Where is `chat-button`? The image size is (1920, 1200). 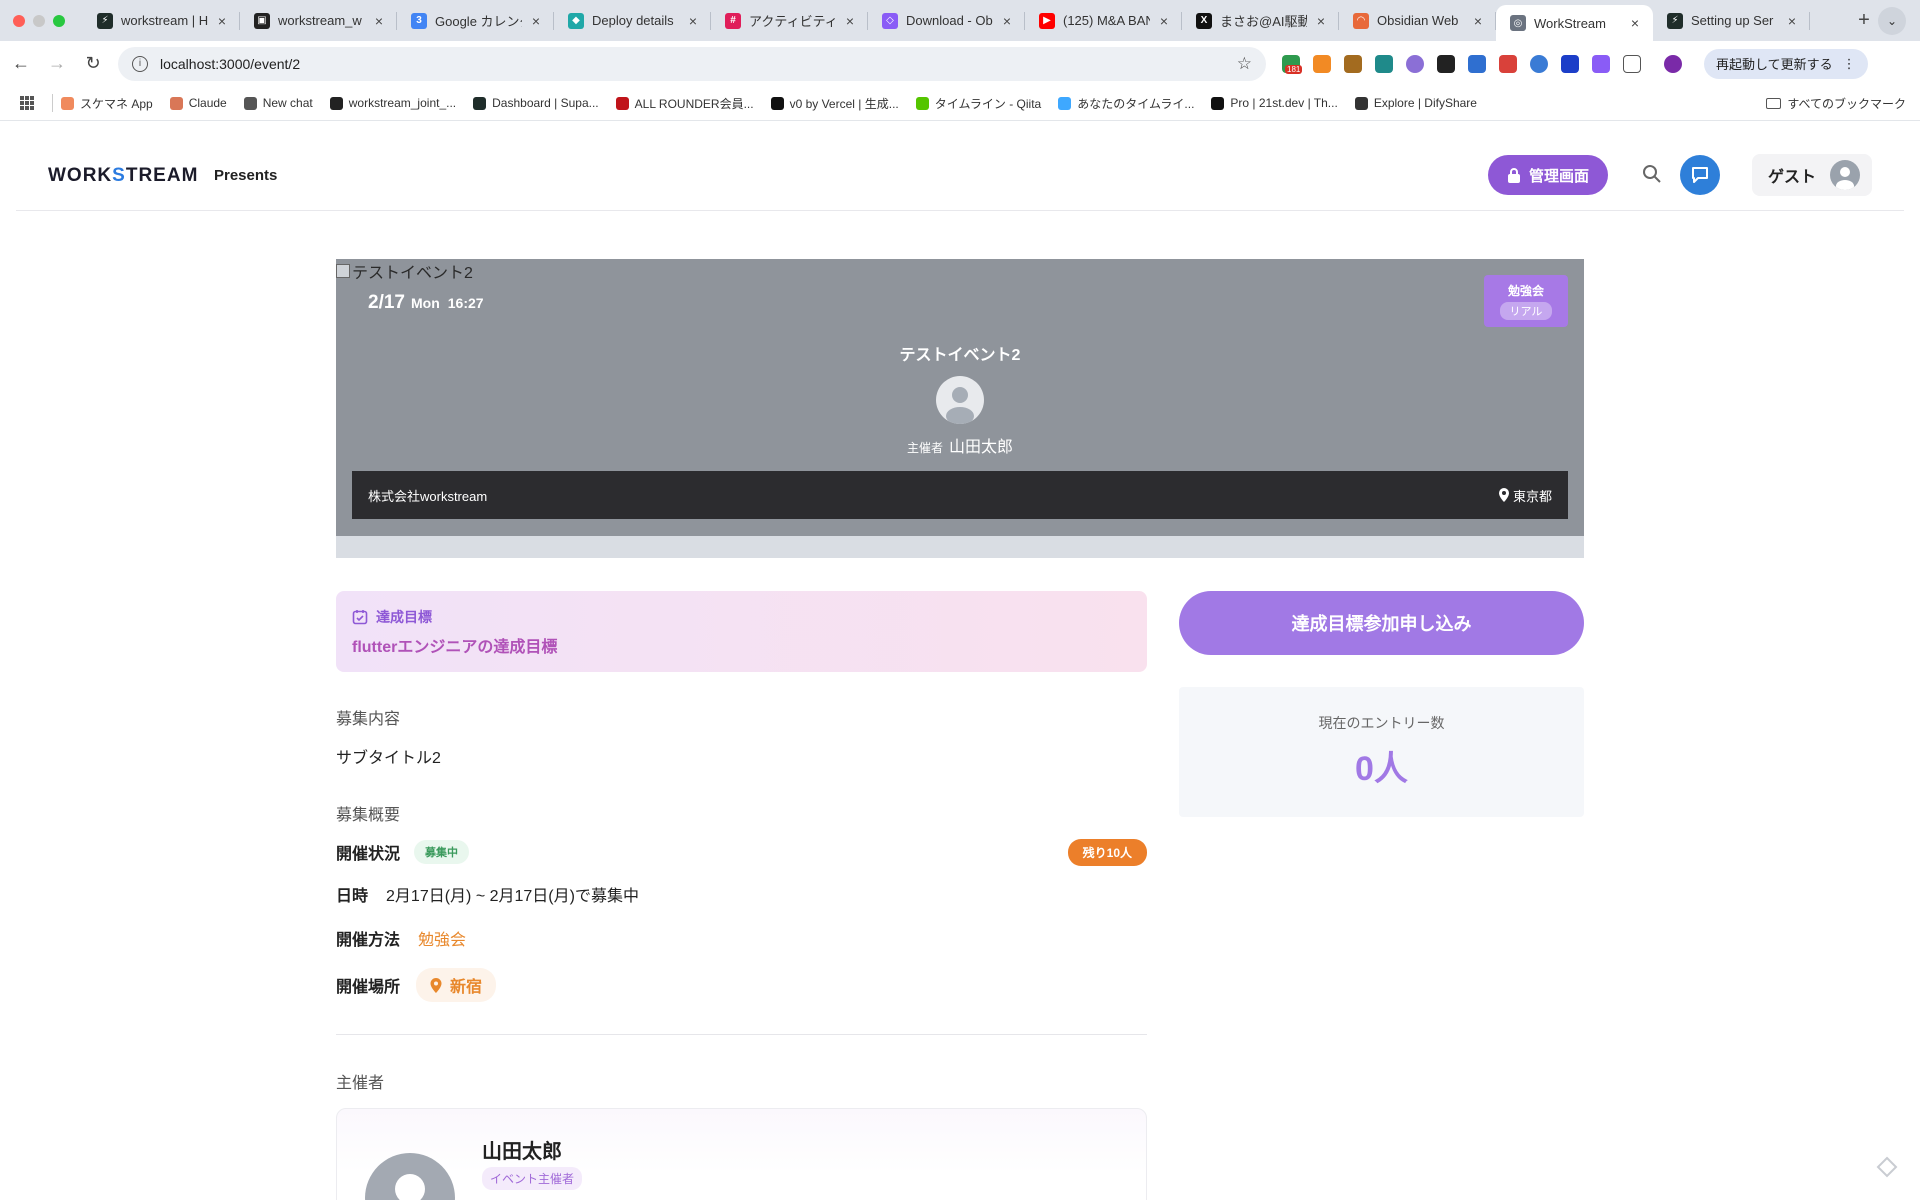 chat-button is located at coordinates (1700, 175).